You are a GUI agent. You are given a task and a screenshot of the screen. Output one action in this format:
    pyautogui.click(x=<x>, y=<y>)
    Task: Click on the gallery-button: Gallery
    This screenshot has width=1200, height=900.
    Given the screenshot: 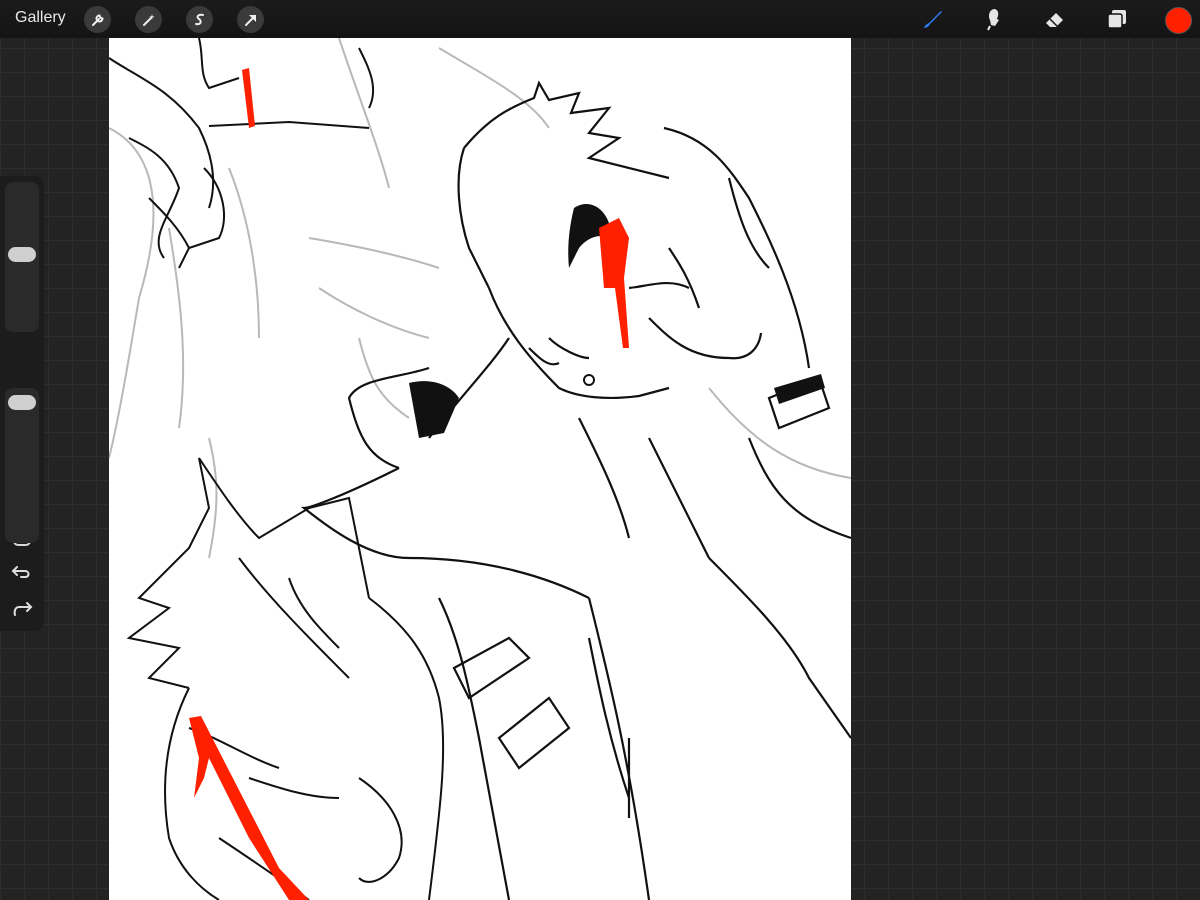 What is the action you would take?
    pyautogui.click(x=40, y=18)
    